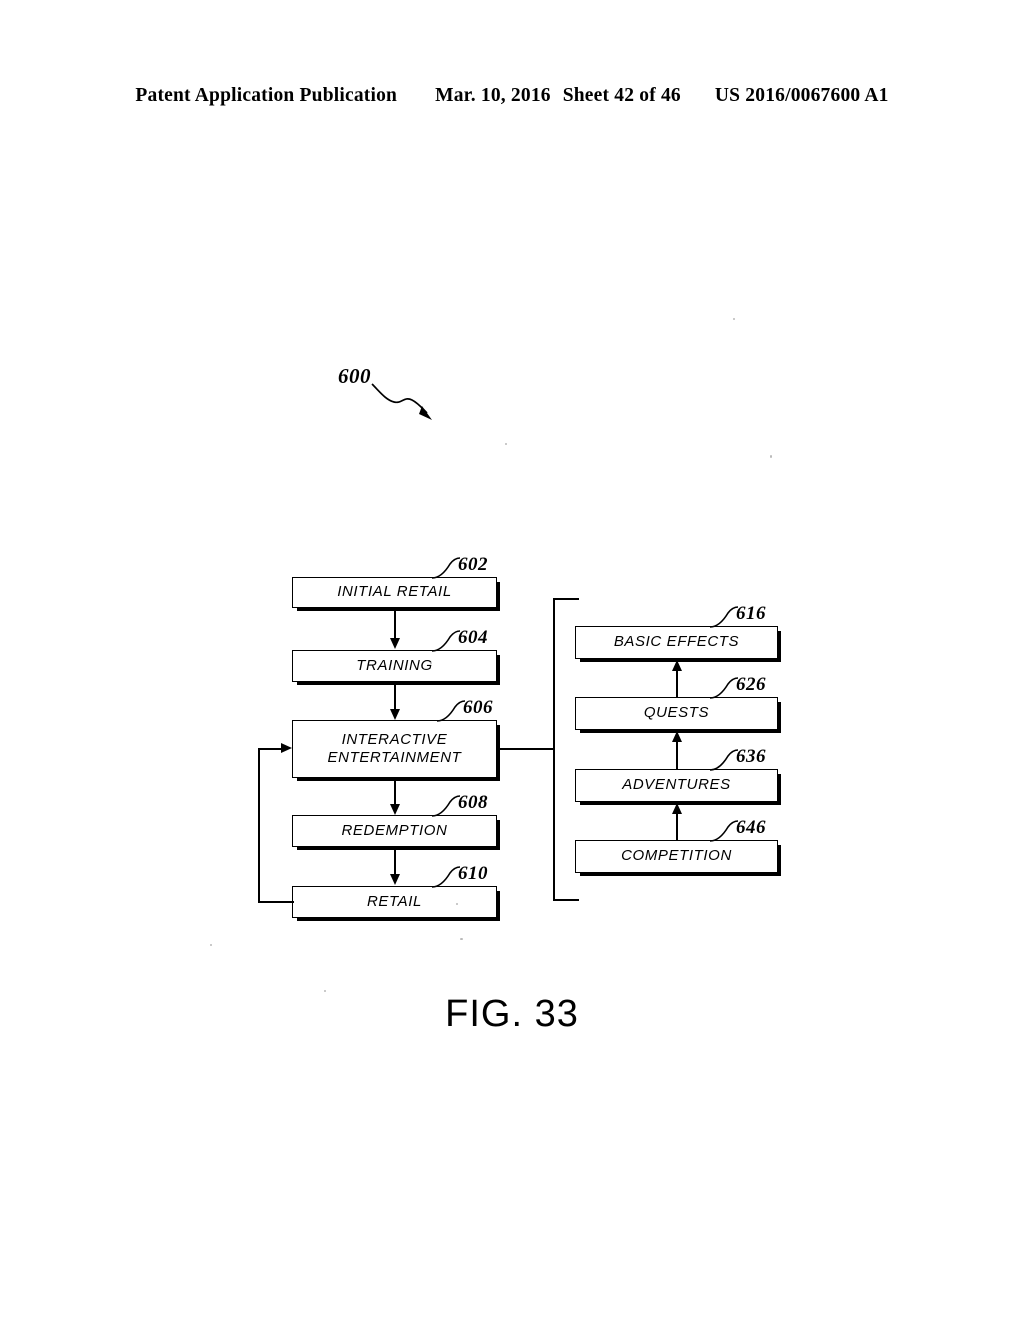 Image resolution: width=1024 pixels, height=1320 pixels. Describe the element at coordinates (566, 599) in the screenshot. I see `bracket-top-stub` at that location.